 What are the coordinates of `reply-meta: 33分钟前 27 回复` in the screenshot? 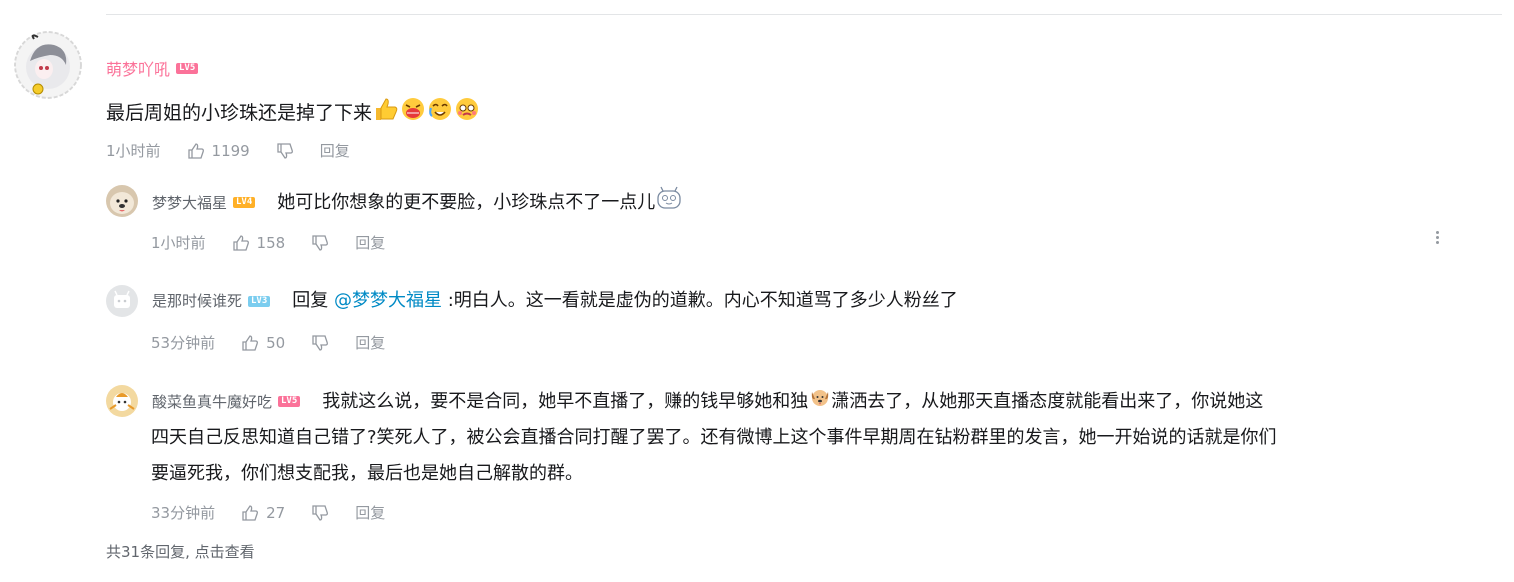 It's located at (268, 512).